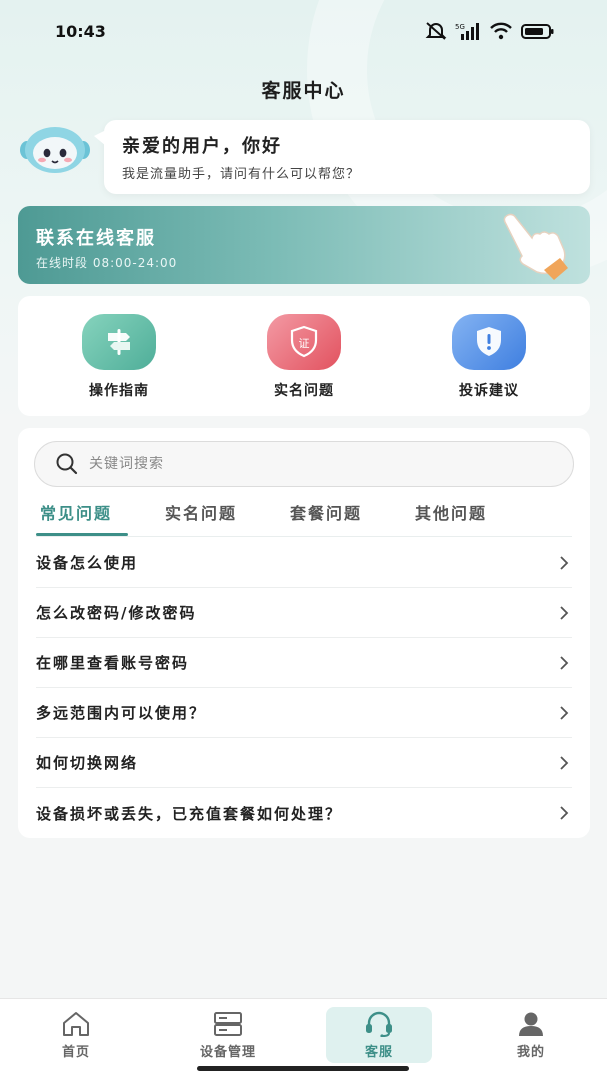 The height and width of the screenshot is (1080, 607). Describe the element at coordinates (304, 613) in the screenshot. I see `faq-item: 怎么改密码/修改密码` at that location.